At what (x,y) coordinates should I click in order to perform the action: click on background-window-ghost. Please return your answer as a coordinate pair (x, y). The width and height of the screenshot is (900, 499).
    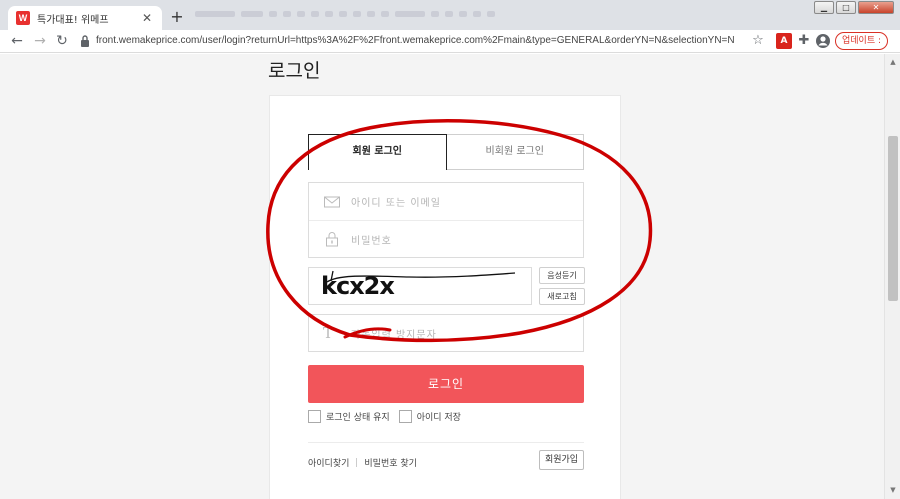
    Looking at the image, I should click on (495, 9).